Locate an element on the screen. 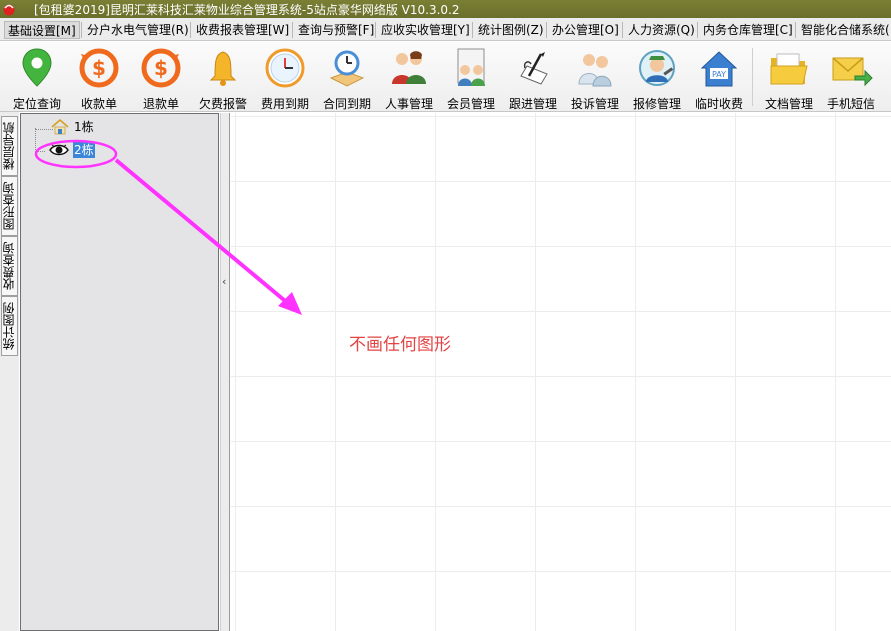 This screenshot has height=631, width=891. temp-fee-button: PAY 临时收费 is located at coordinates (719, 77).